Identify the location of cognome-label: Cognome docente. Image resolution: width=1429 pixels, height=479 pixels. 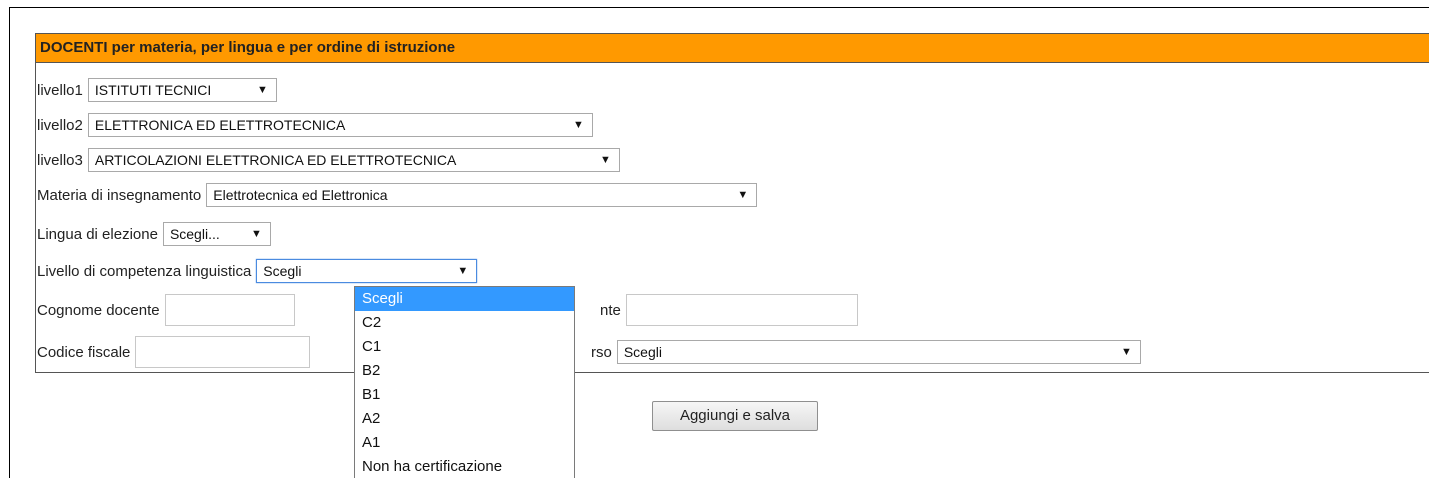
(98, 310).